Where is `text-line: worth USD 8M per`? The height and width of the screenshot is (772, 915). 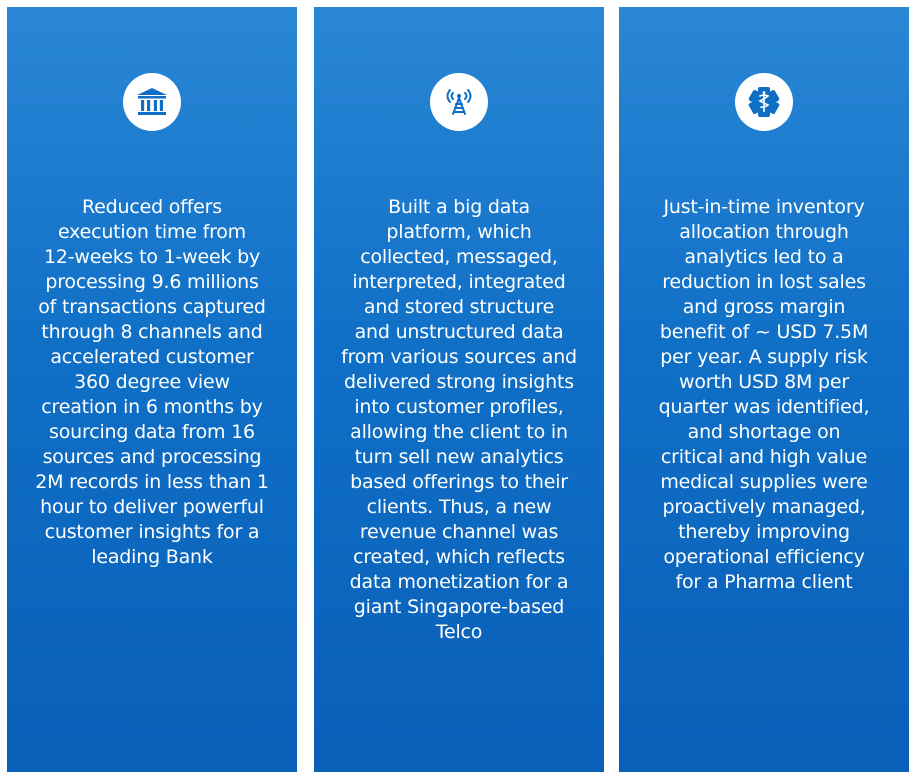 text-line: worth USD 8M per is located at coordinates (764, 382).